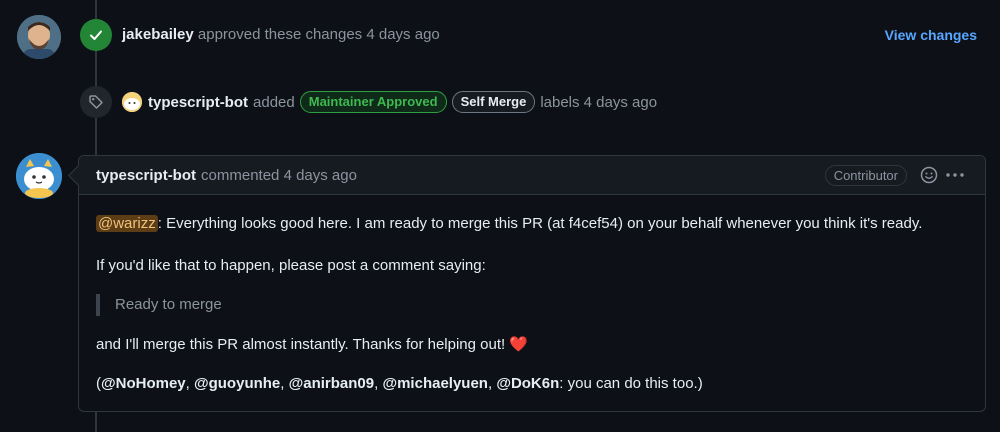 The width and height of the screenshot is (1000, 432). I want to click on comment-author-link: typescript-bot, so click(146, 175).